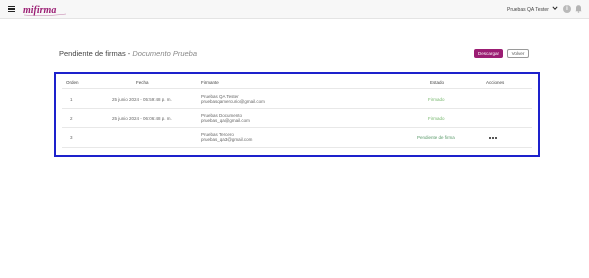 The image size is (589, 278). I want to click on logo-text: mifirma, so click(39, 10).